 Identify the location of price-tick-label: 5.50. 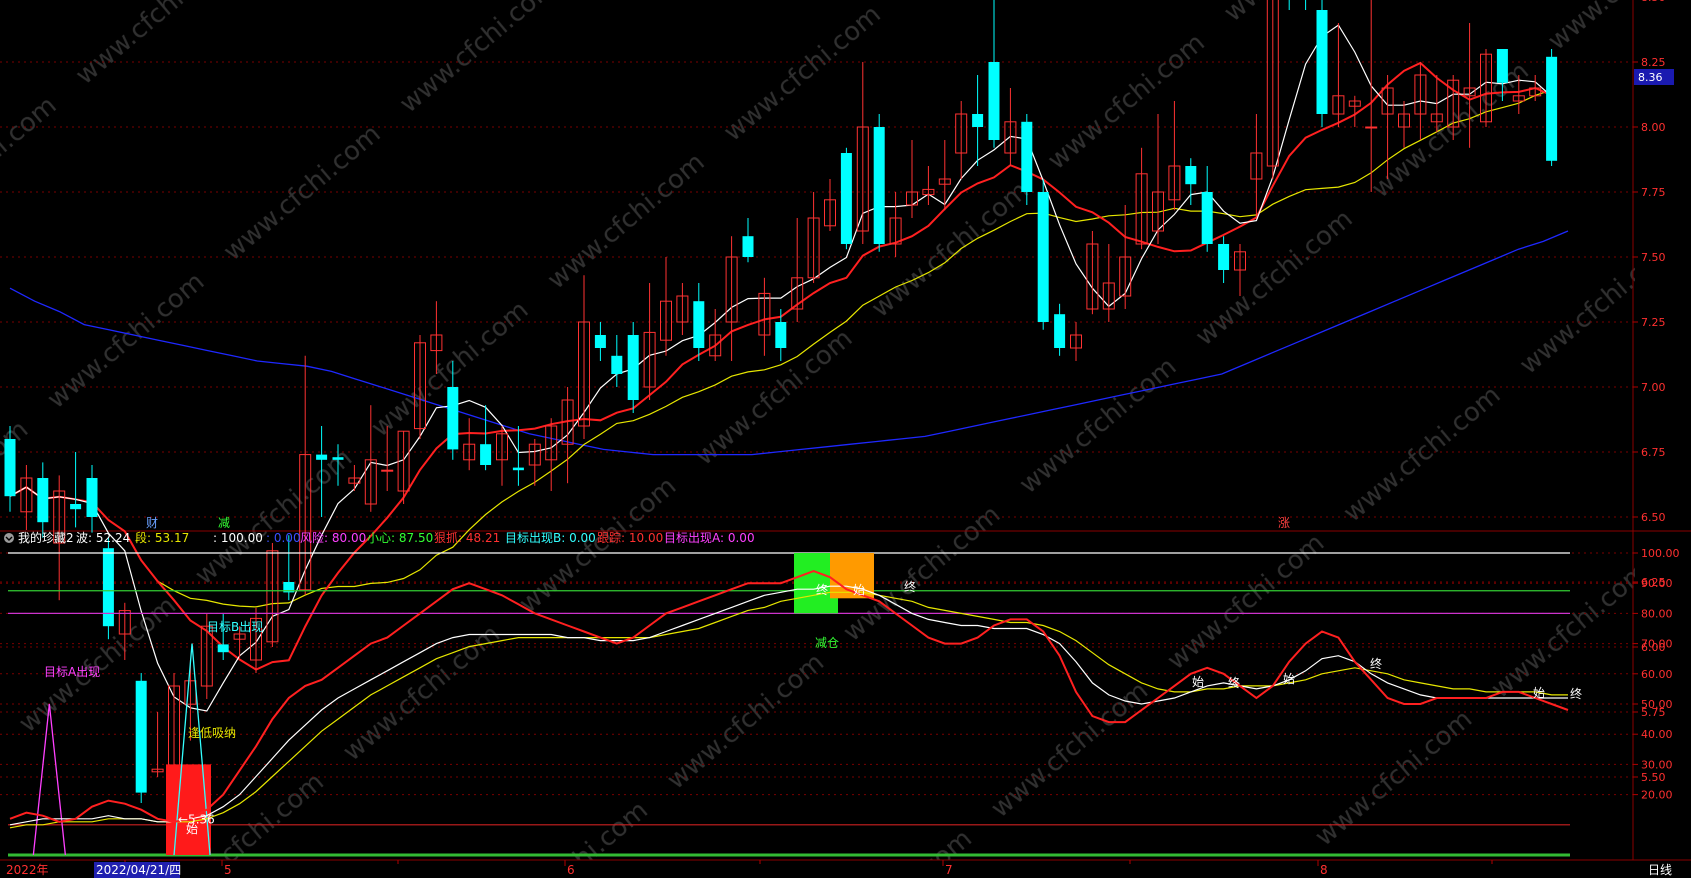
(1653, 777).